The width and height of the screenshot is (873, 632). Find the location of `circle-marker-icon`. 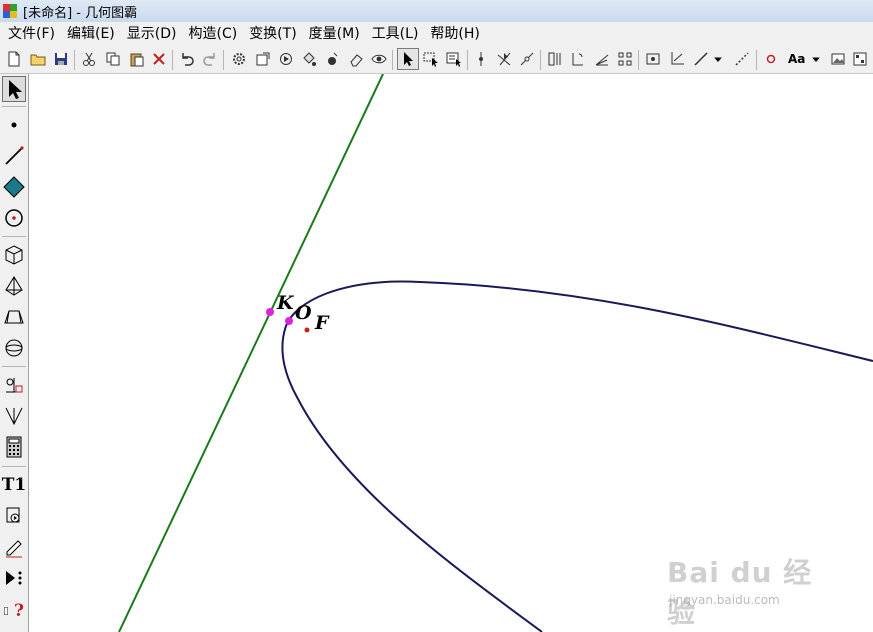

circle-marker-icon is located at coordinates (771, 59).